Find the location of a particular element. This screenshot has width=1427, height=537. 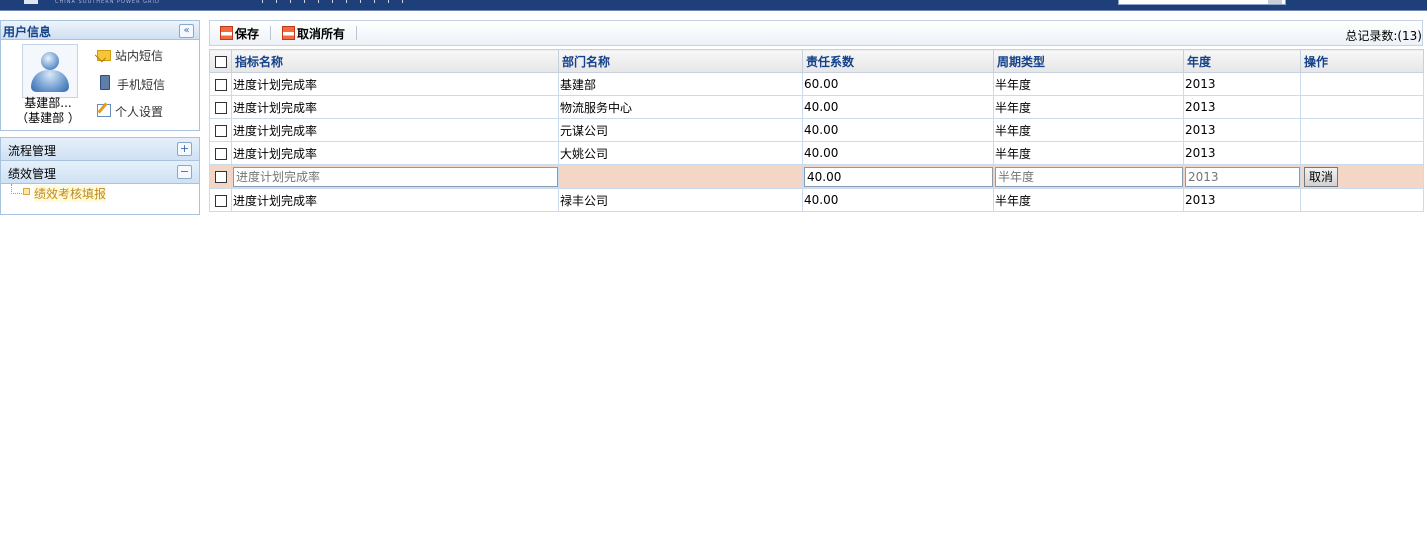

table-row: 进度计划完成率 基建部 60.00 半年度 2013 is located at coordinates (816, 84).